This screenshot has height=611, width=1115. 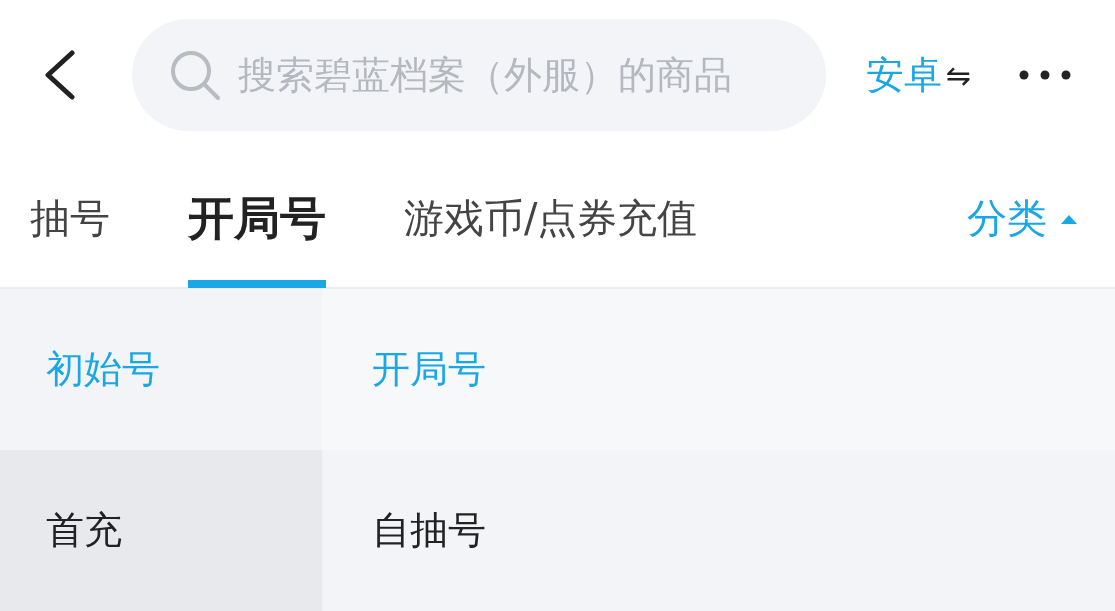 I want to click on category-item: 首充, so click(x=161, y=530).